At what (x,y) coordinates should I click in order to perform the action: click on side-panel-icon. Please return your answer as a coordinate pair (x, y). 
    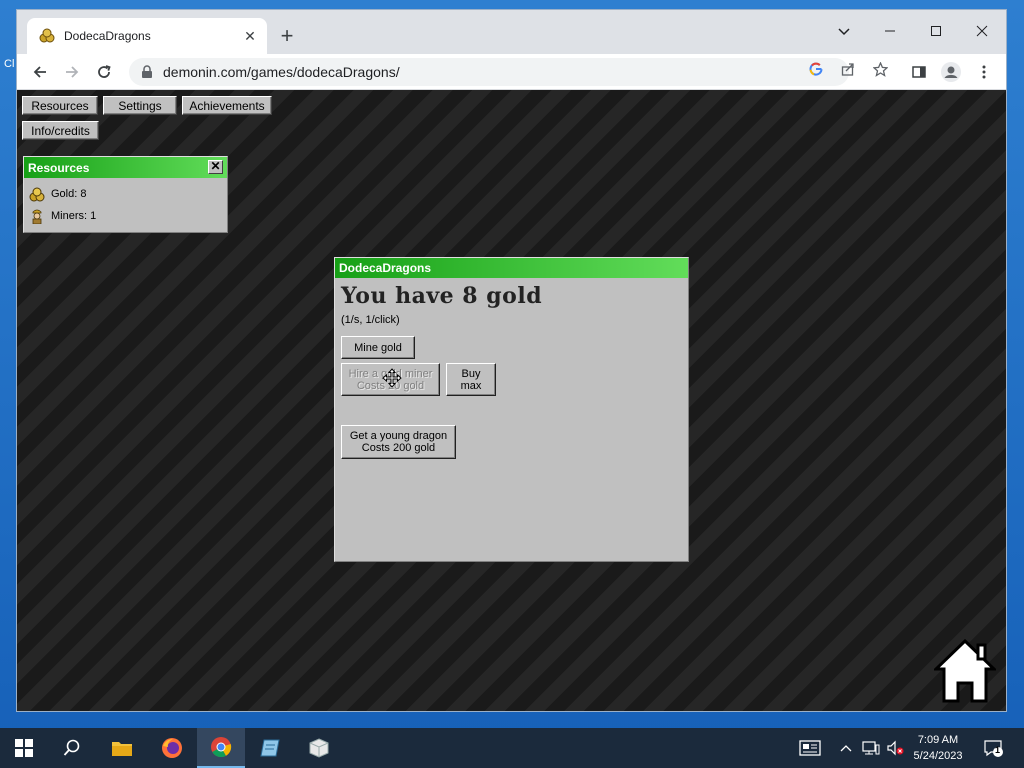
    Looking at the image, I should click on (919, 72).